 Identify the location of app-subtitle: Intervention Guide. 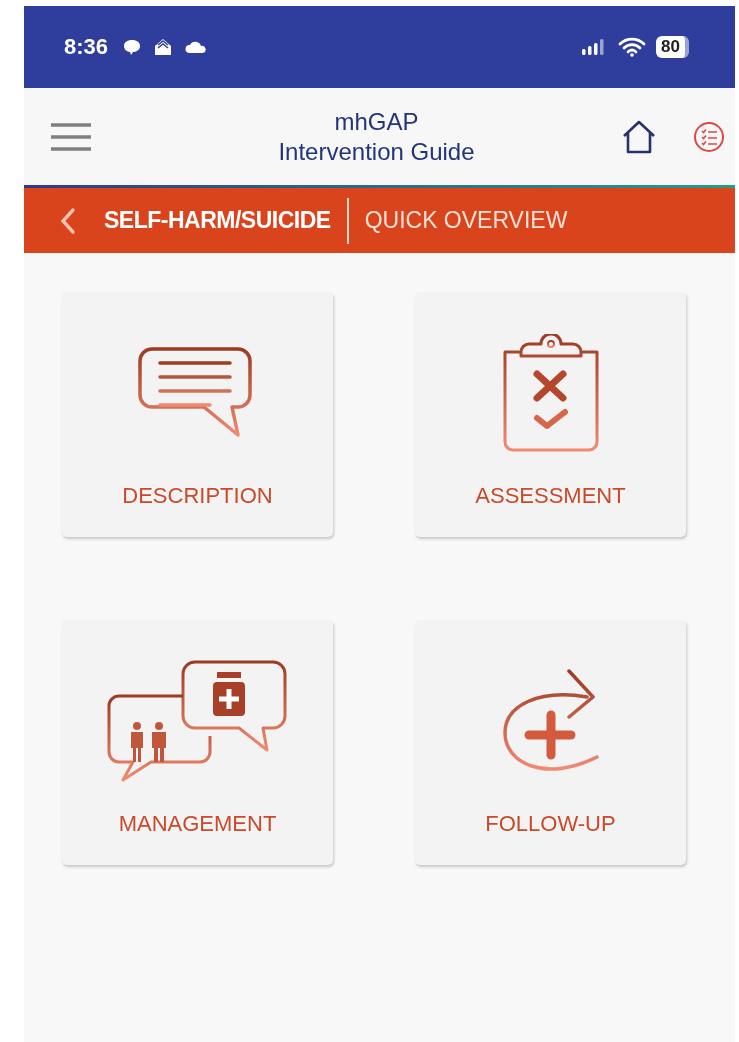
(376, 151).